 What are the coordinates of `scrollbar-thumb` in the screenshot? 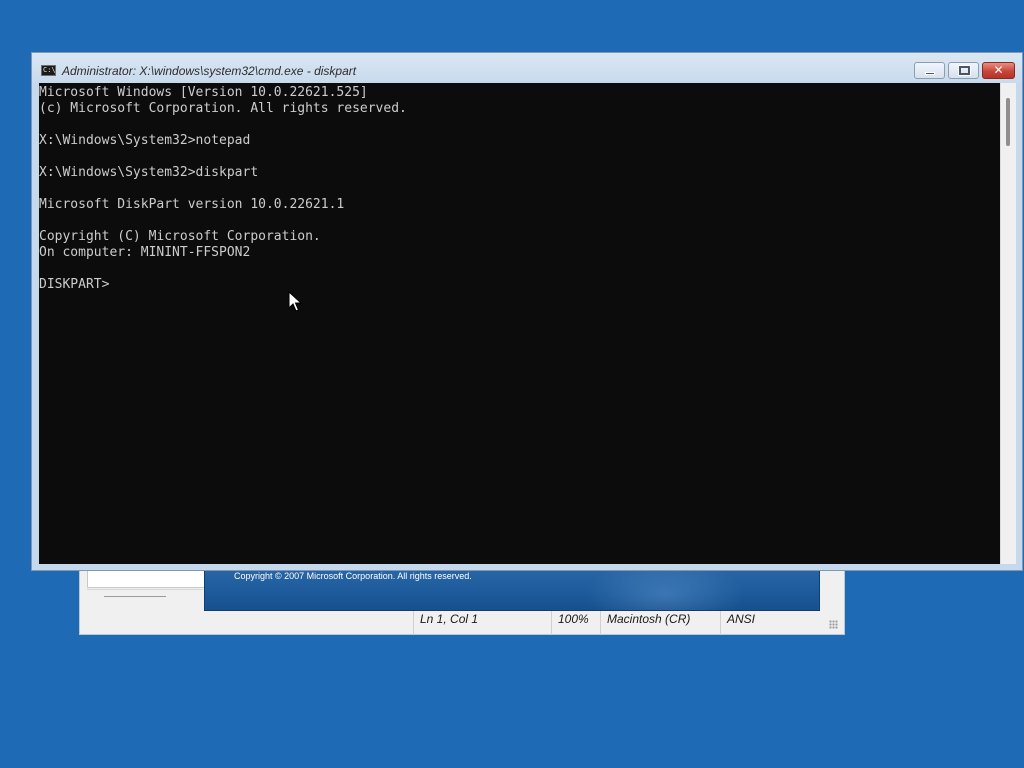 It's located at (1008, 122).